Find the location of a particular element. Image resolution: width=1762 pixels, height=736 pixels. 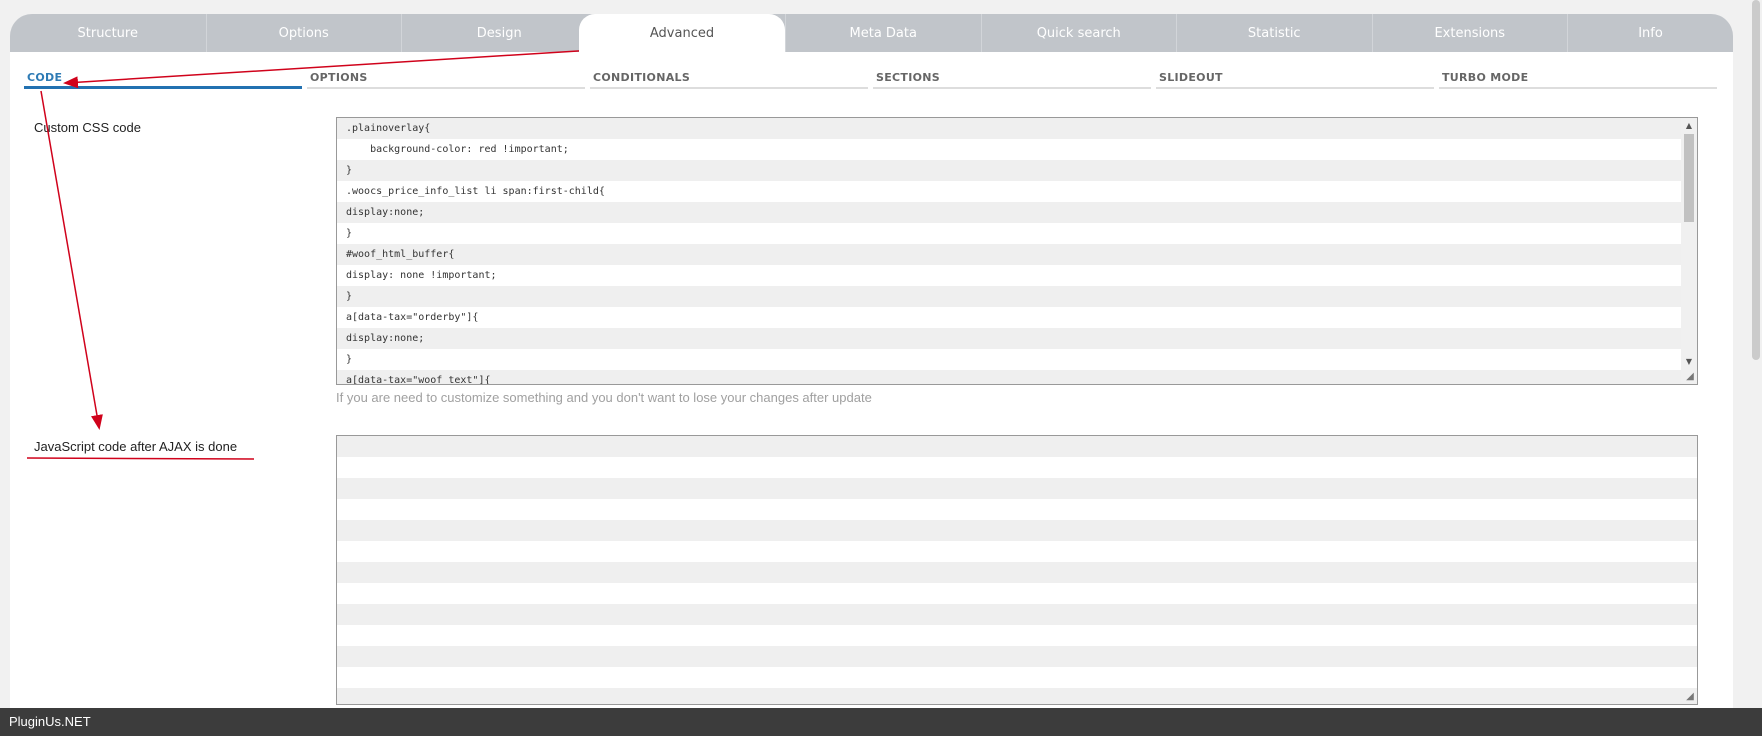

scrollbar-thumb is located at coordinates (1689, 178).